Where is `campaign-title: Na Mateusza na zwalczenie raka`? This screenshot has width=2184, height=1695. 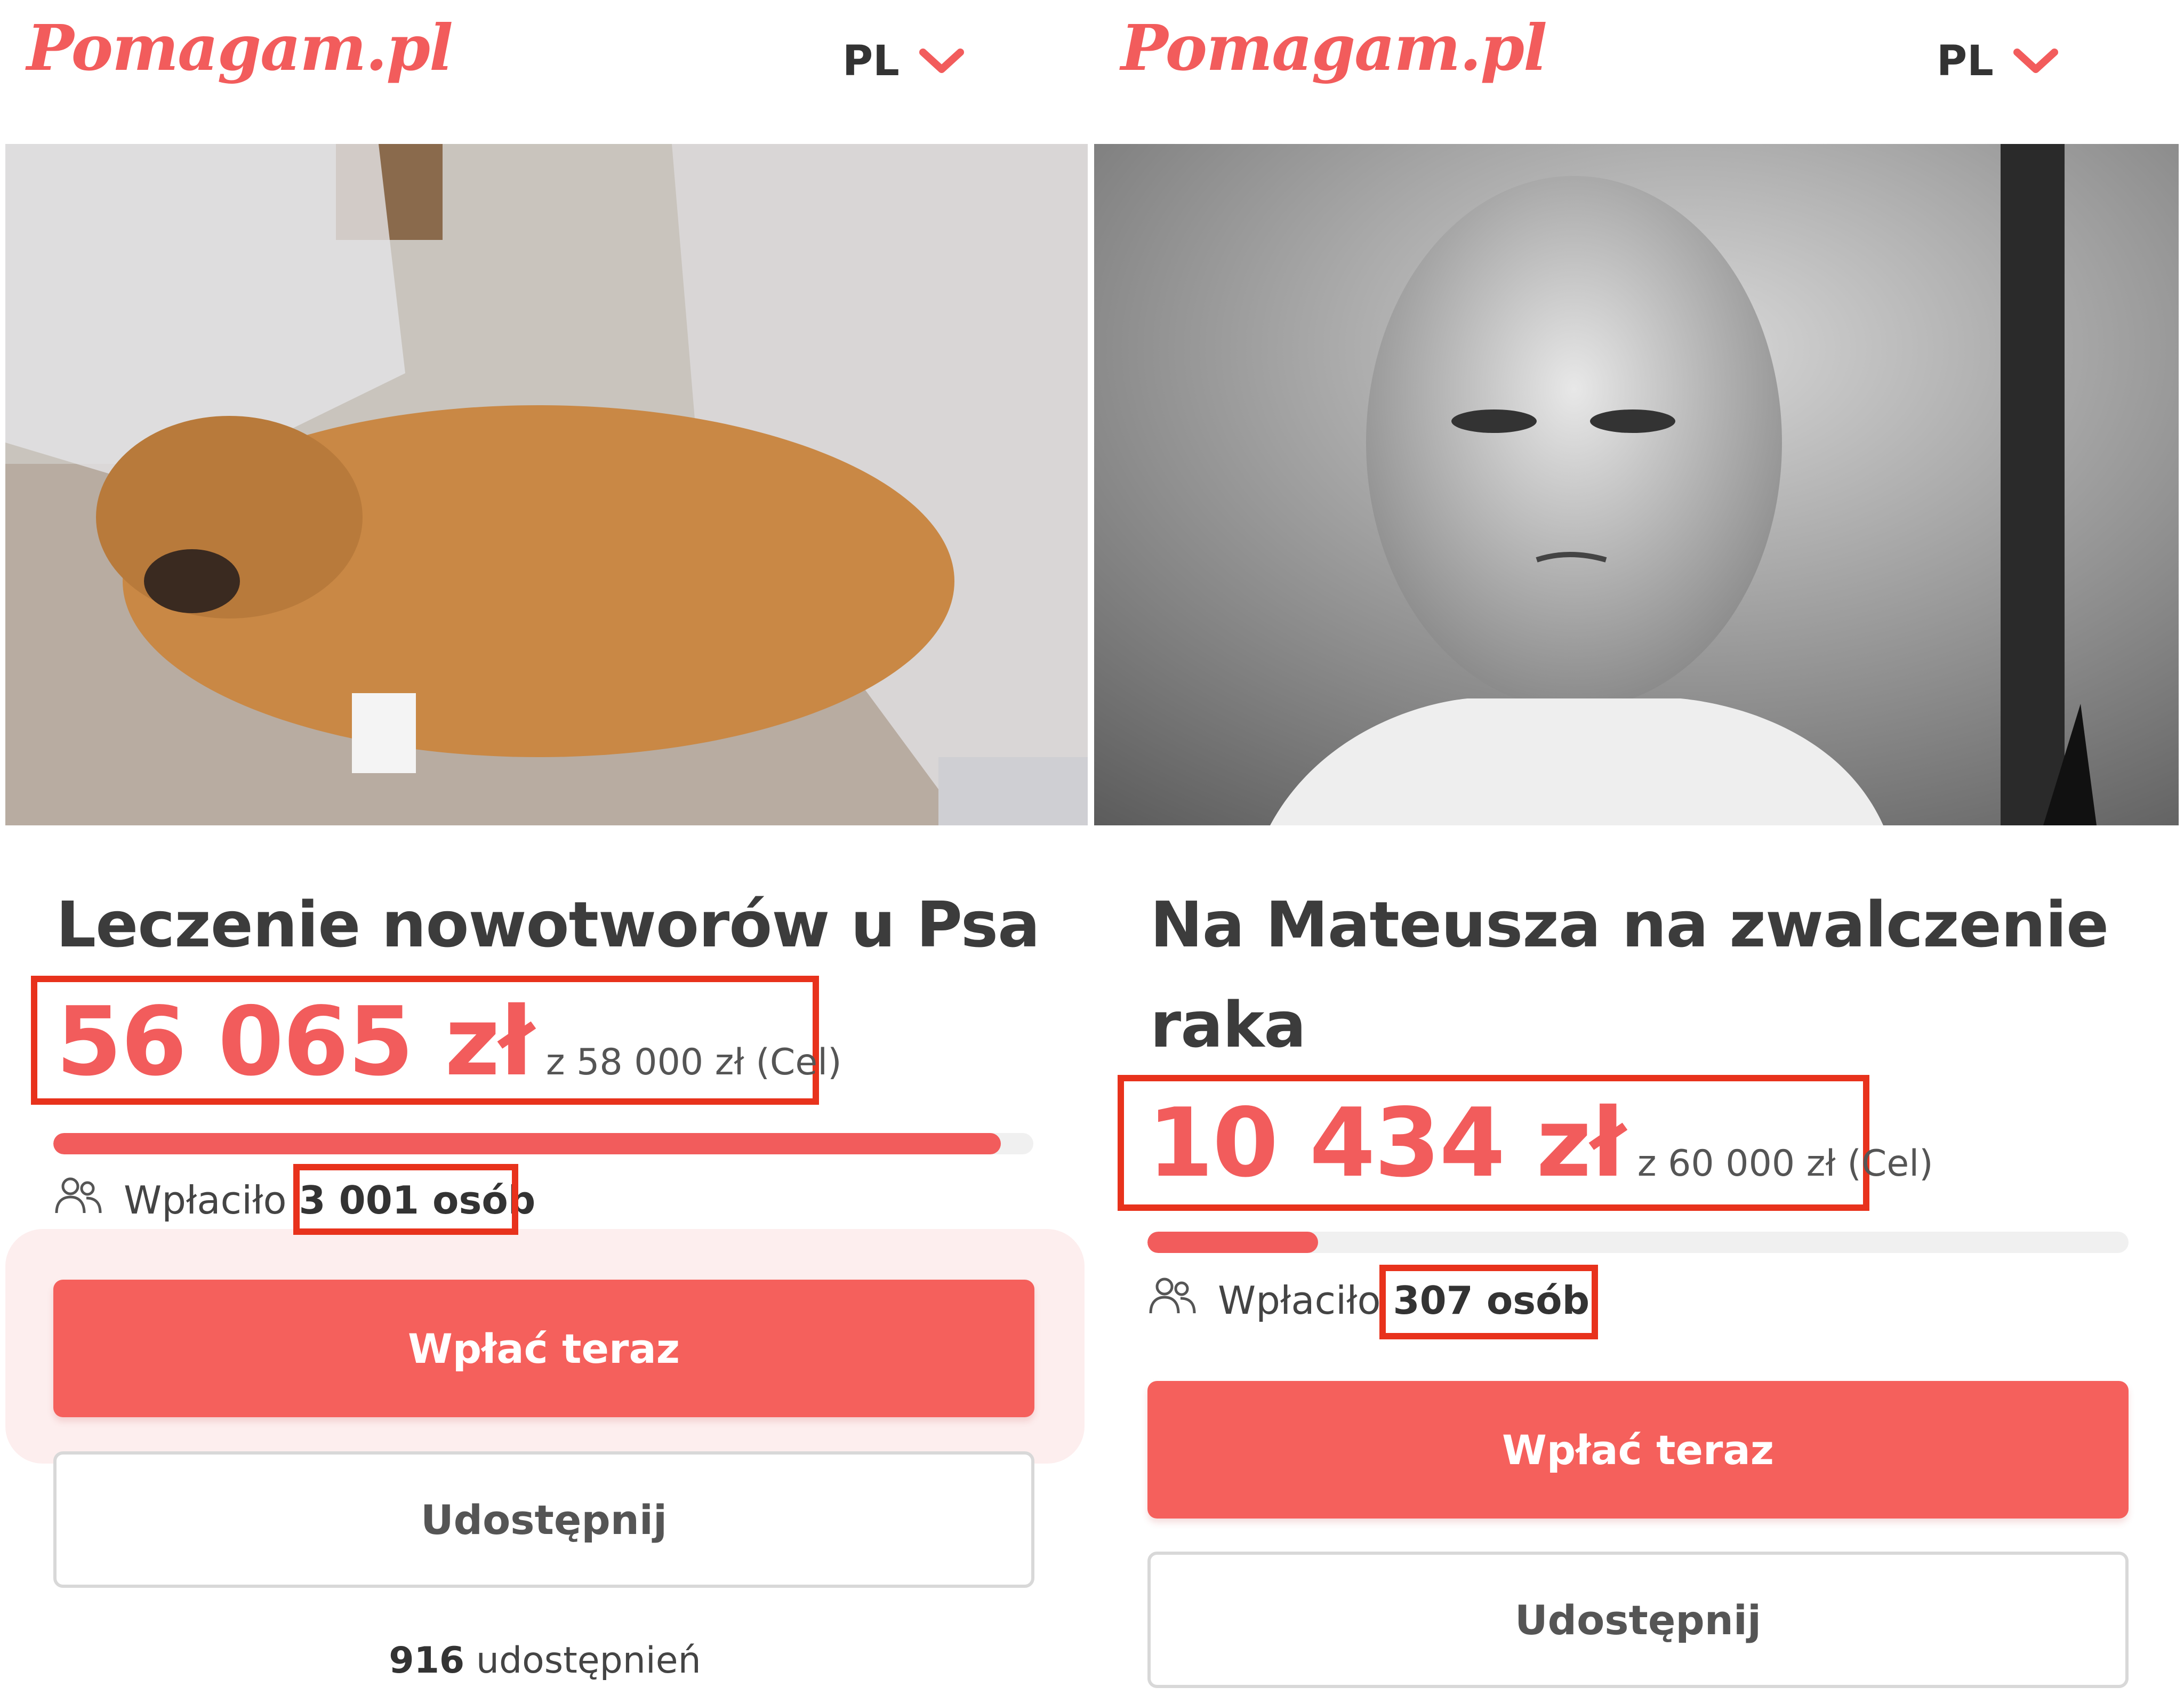
campaign-title: Na Mateusza na zwalczenie raka is located at coordinates (1629, 975).